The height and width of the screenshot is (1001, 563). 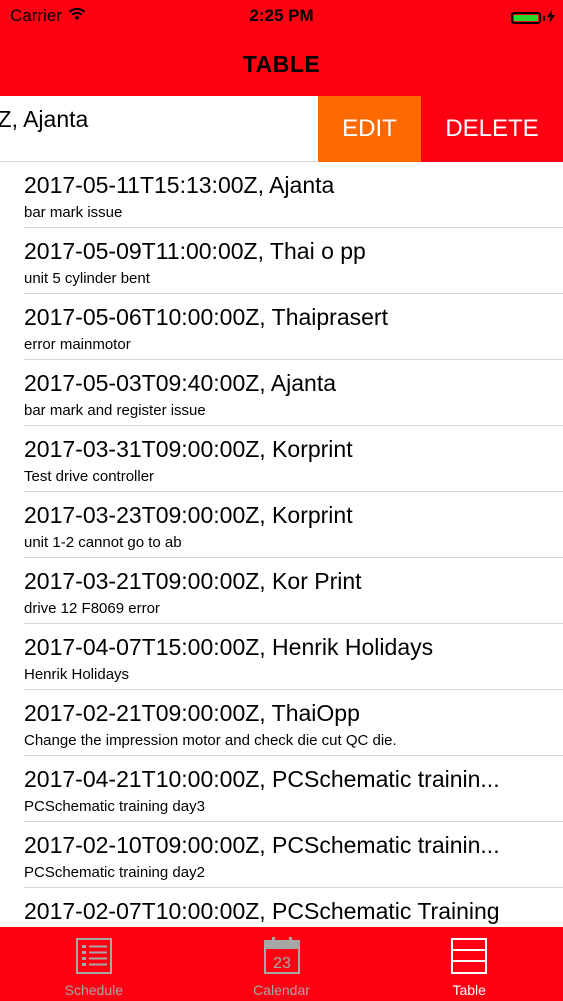 I want to click on tab-label: Table, so click(x=469, y=990).